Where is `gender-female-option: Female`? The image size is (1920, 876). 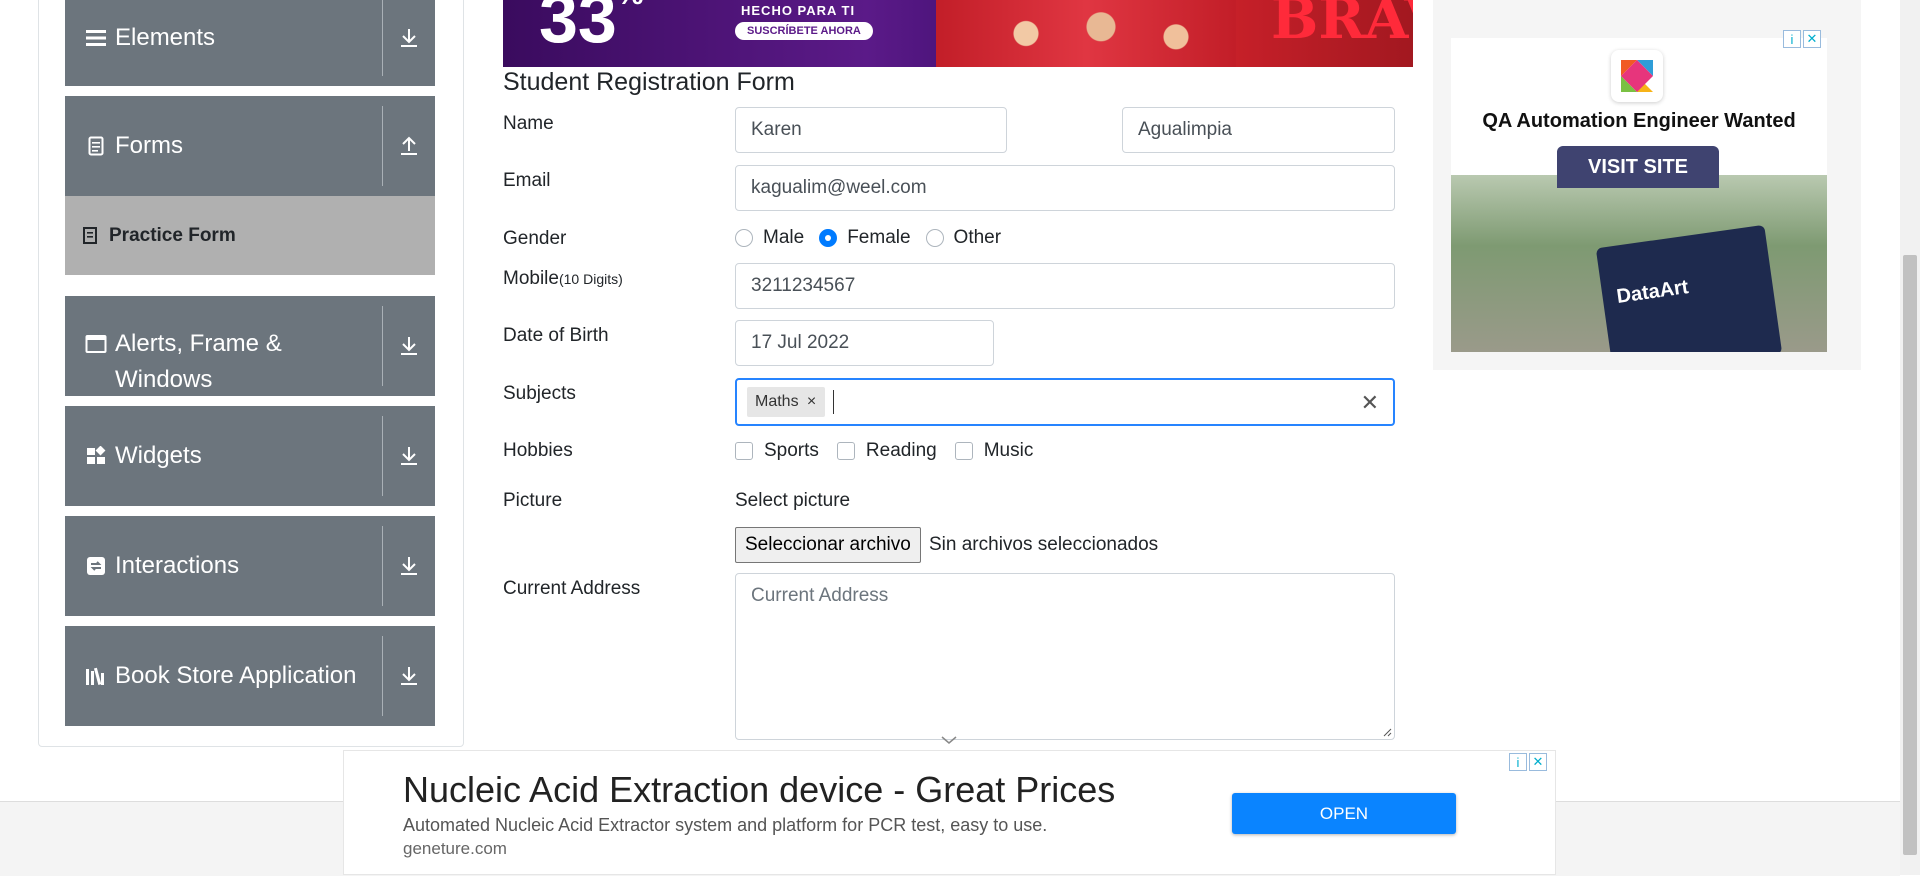
gender-female-option: Female is located at coordinates (865, 238).